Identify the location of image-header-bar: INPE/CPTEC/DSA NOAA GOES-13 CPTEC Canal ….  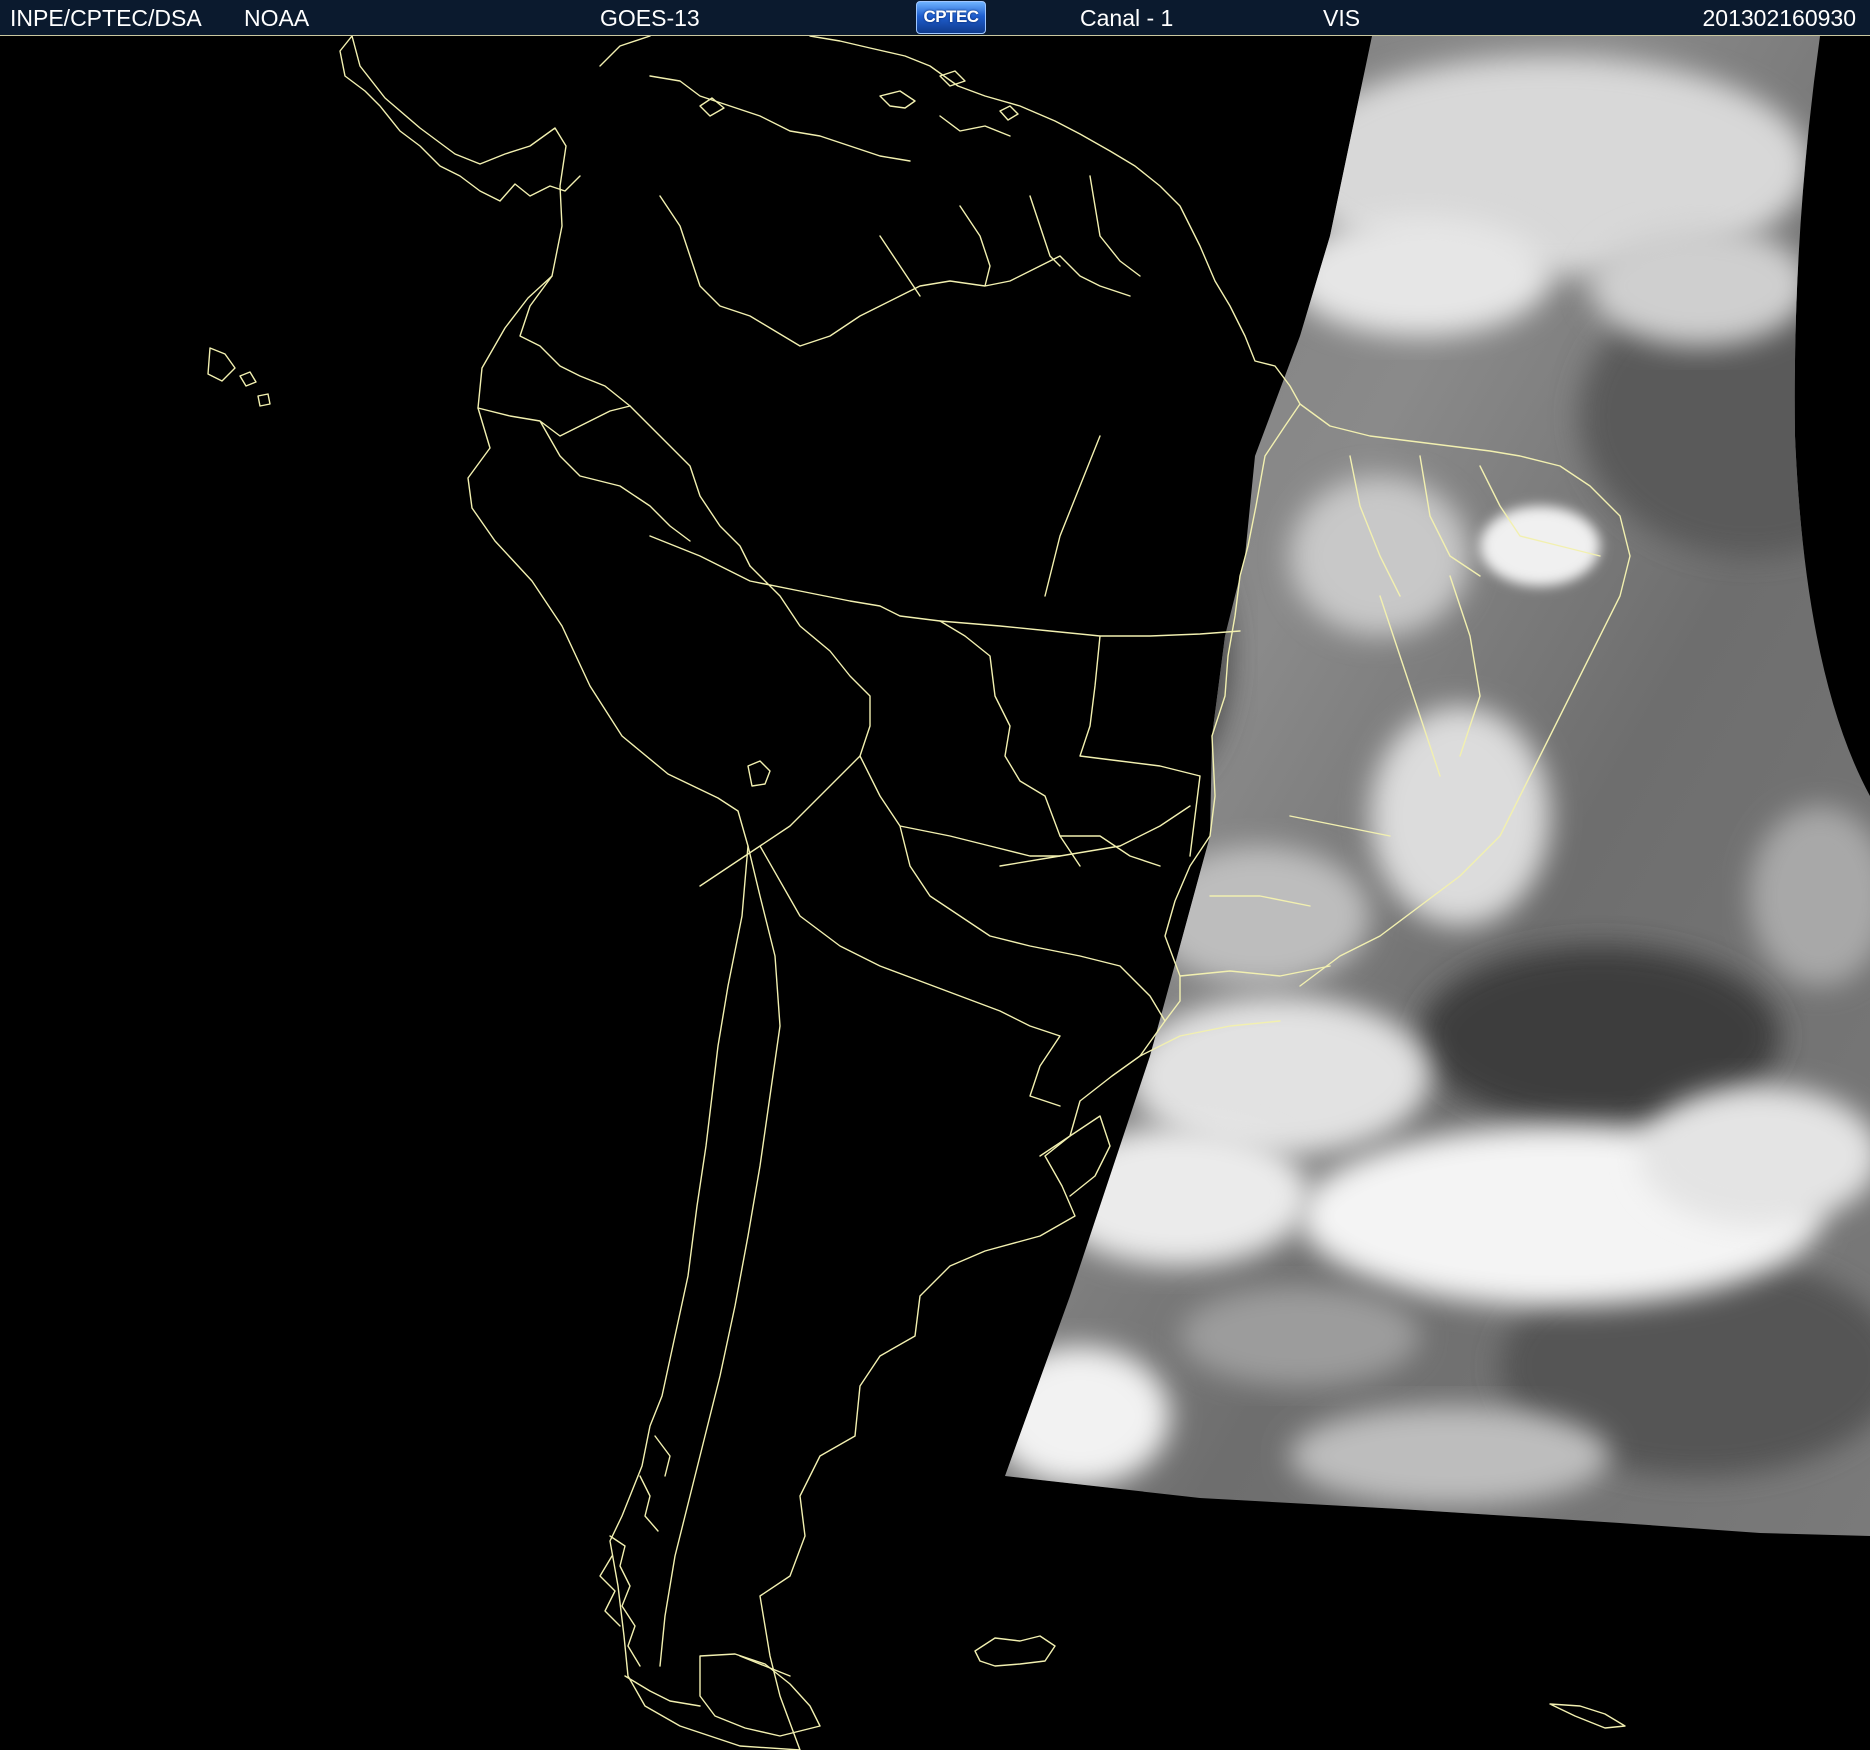
(935, 18).